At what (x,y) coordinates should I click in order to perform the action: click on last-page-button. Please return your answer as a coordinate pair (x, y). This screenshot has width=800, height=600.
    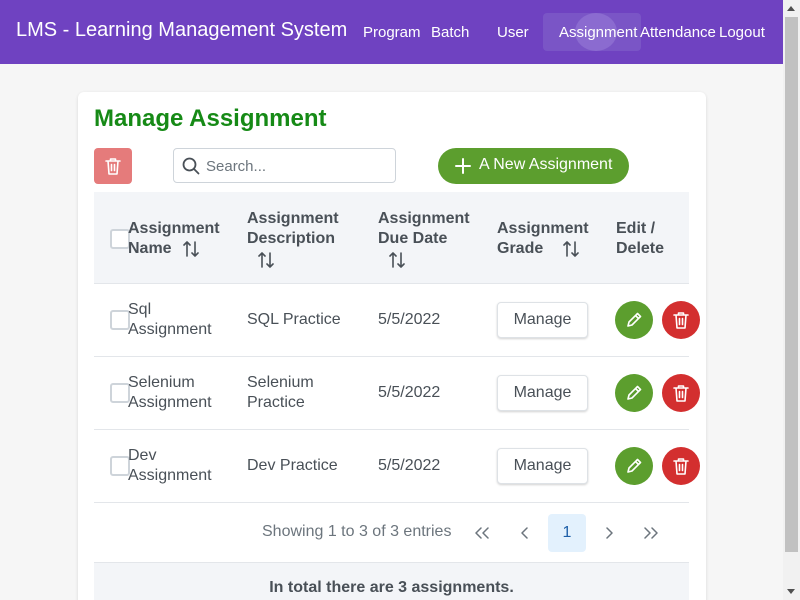
    Looking at the image, I should click on (651, 533).